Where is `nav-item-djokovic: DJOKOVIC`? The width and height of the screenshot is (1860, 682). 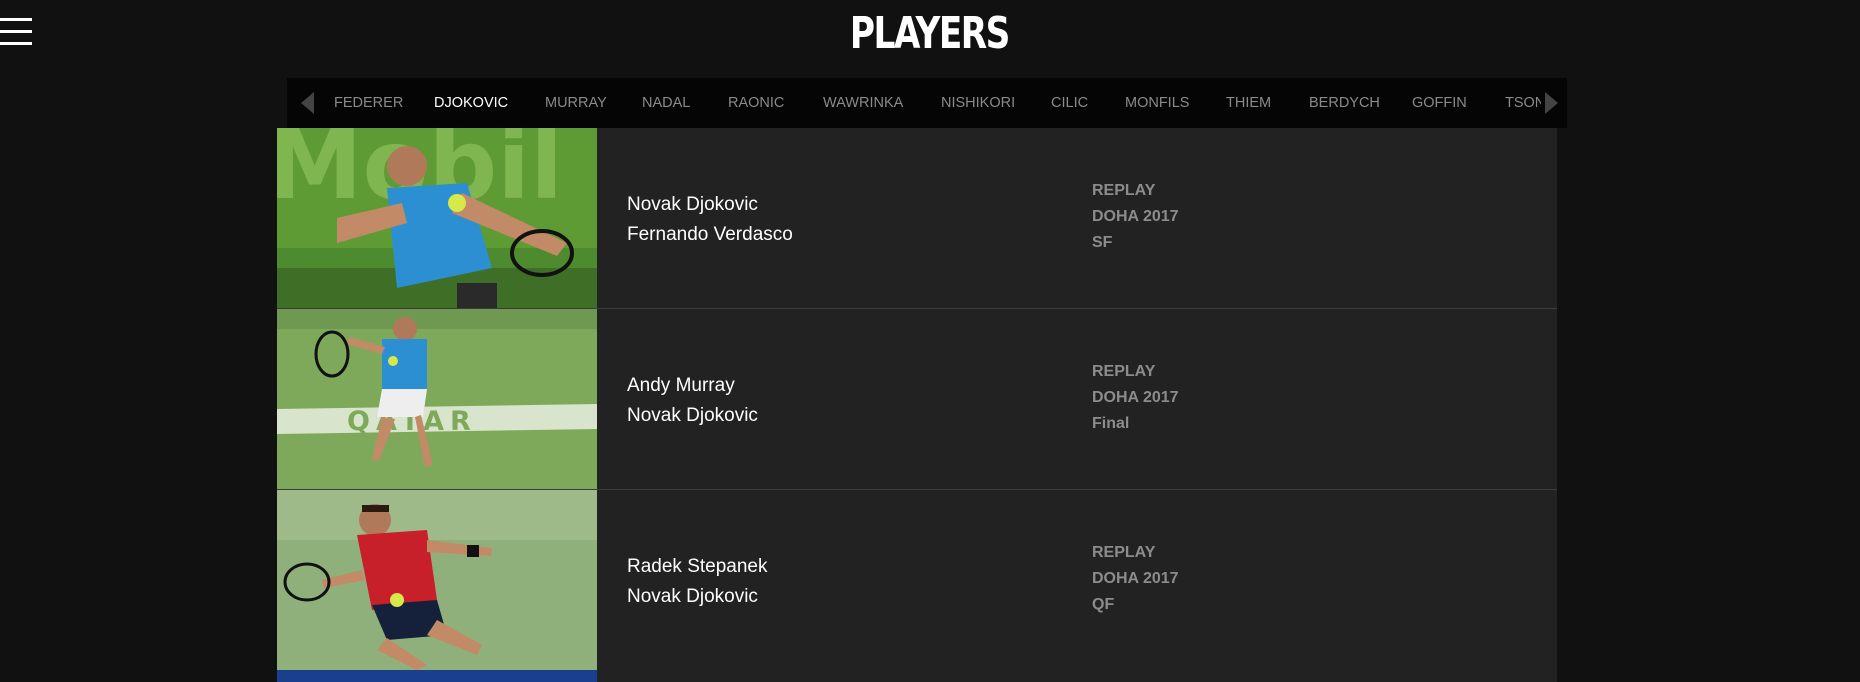 nav-item-djokovic: DJOKOVIC is located at coordinates (471, 103).